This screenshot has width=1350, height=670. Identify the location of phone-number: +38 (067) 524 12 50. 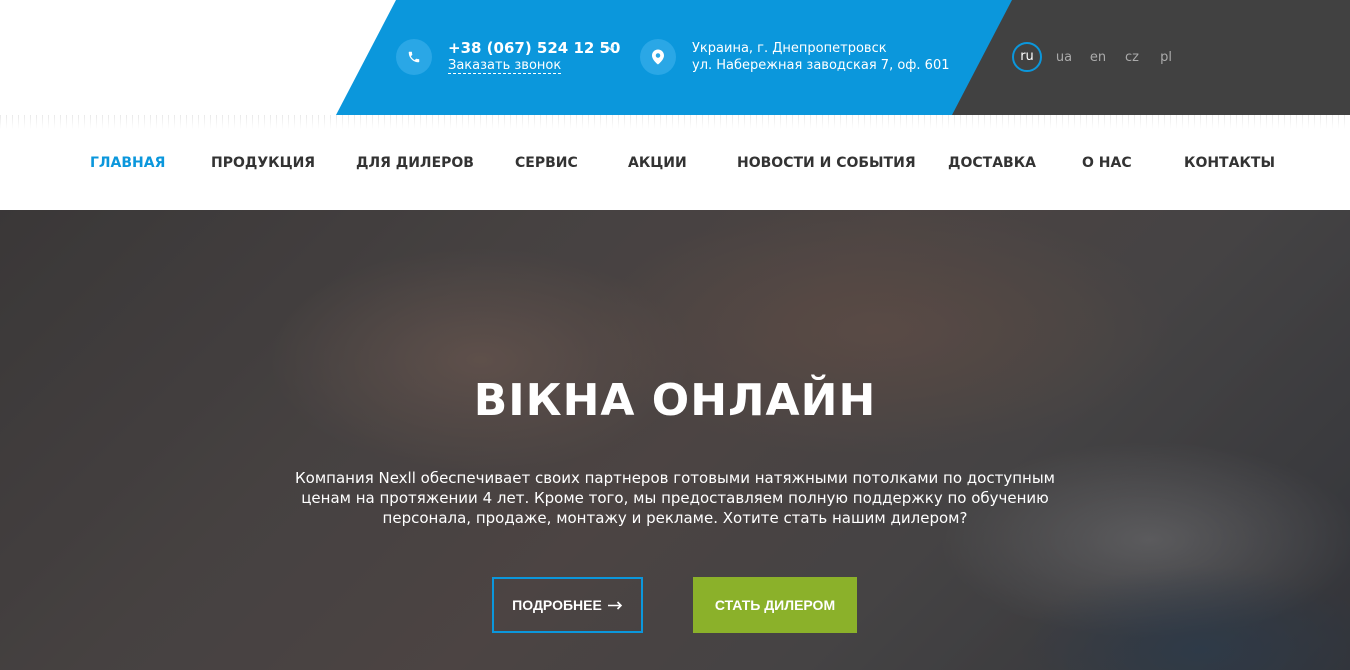
(534, 48).